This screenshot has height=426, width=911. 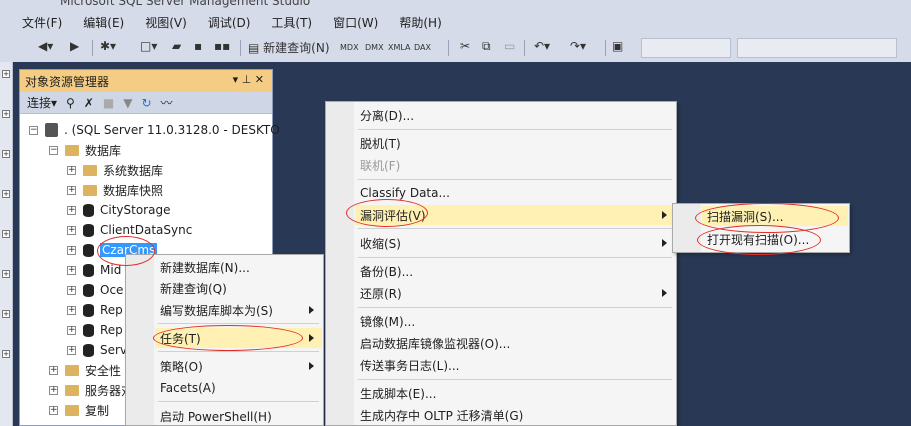 I want to click on menu-item-script-database: 编写数据库脚本为(S), so click(x=238, y=310).